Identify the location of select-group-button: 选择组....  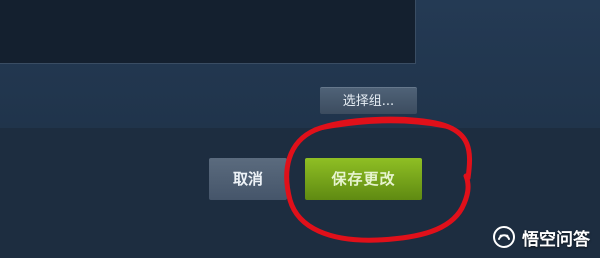
(368, 100).